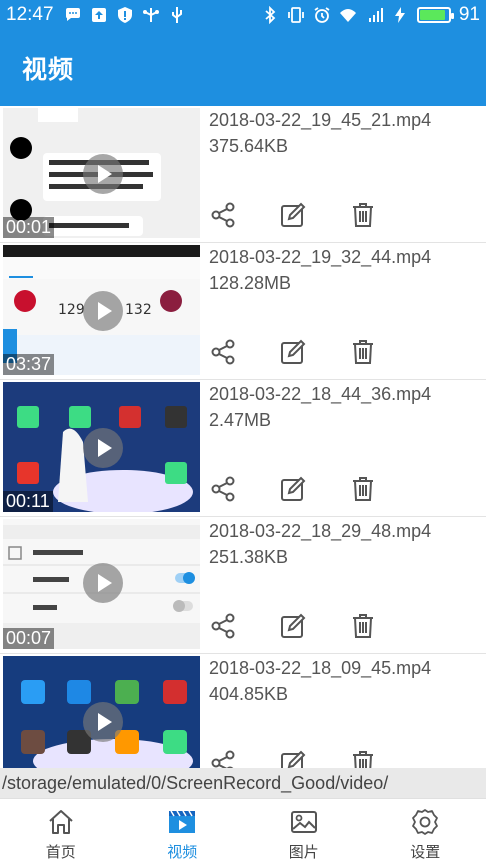  What do you see at coordinates (249, 557) in the screenshot?
I see `video-filesize: 251.38KB` at bounding box center [249, 557].